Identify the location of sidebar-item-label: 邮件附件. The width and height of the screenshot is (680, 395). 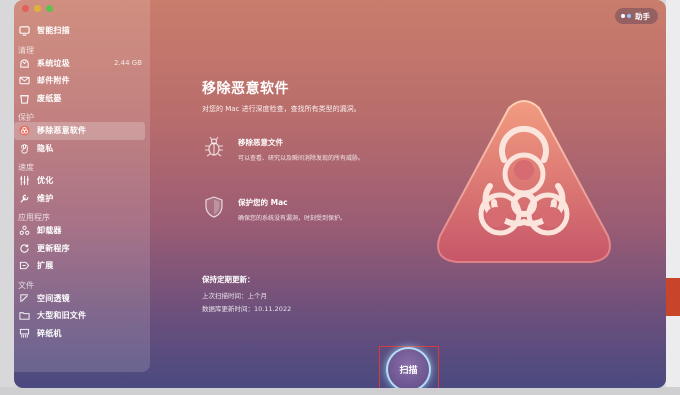
(53, 81).